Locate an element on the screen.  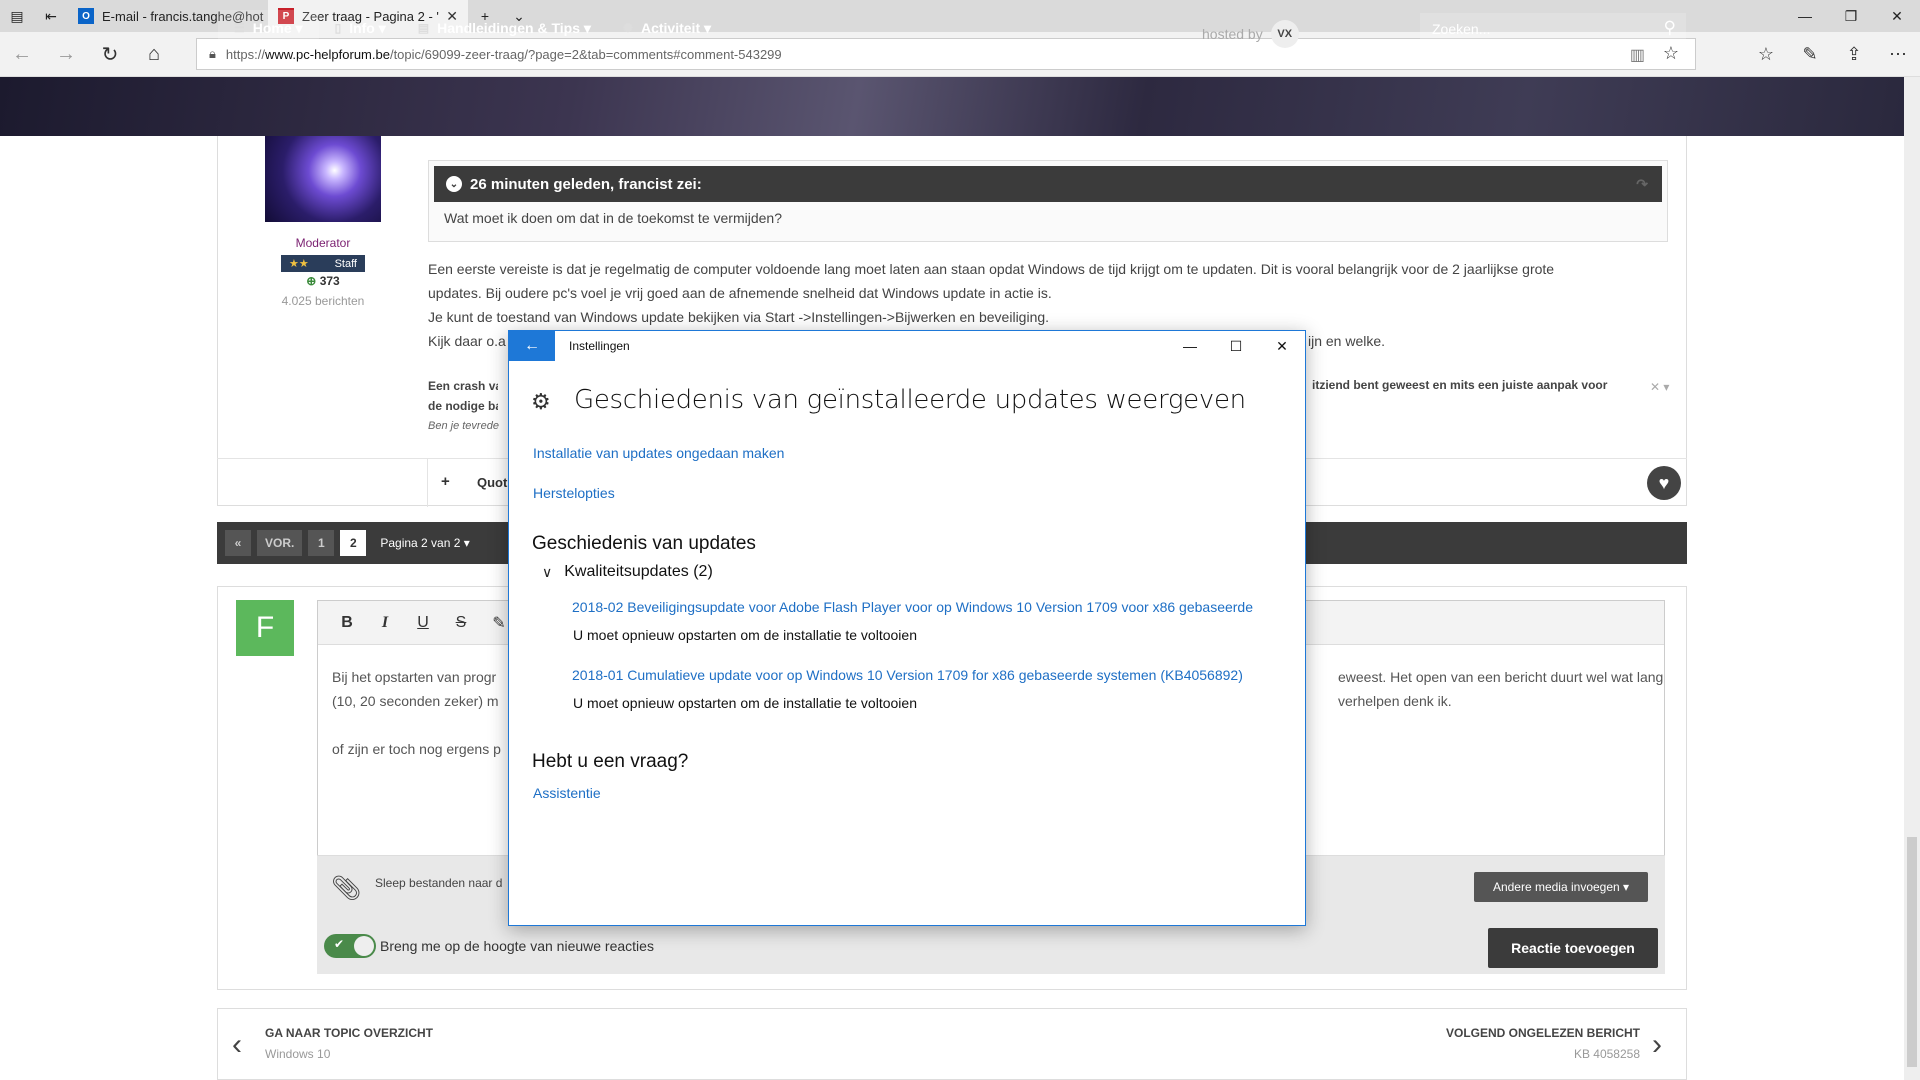
scrollbar-thumb is located at coordinates (1912, 952).